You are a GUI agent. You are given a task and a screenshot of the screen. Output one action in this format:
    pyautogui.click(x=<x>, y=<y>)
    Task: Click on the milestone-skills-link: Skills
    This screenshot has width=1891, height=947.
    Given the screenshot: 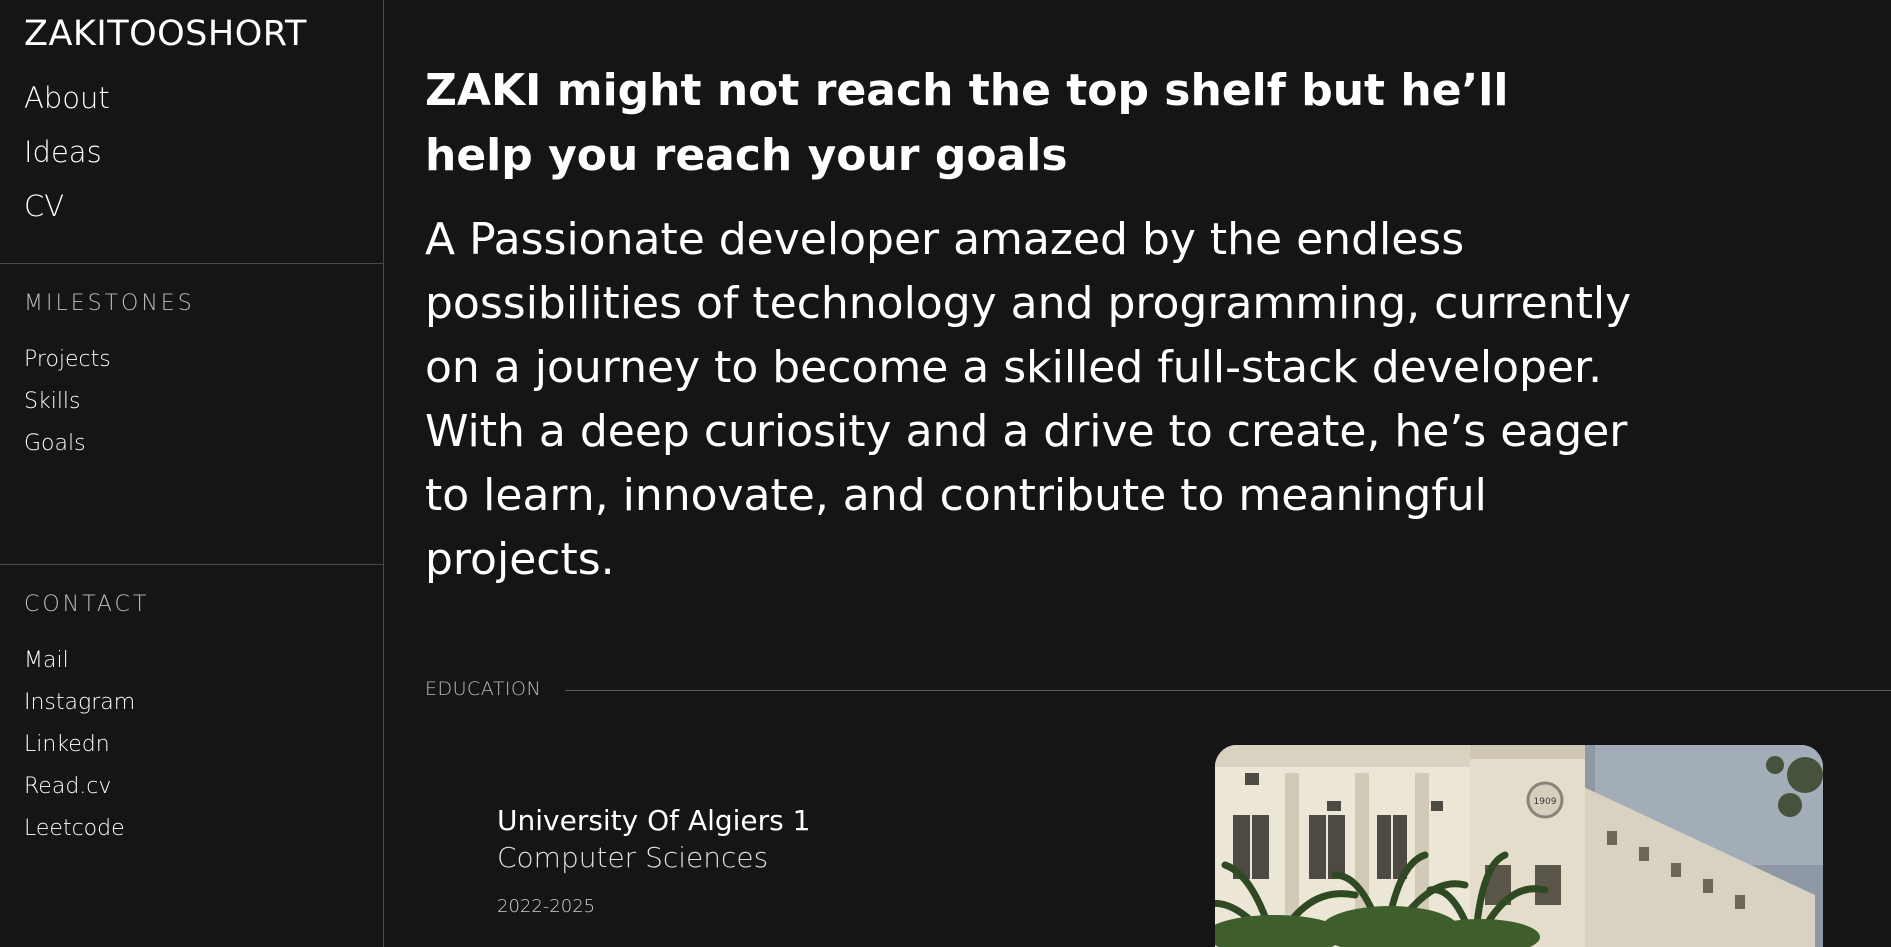 What is the action you would take?
    pyautogui.click(x=67, y=402)
    